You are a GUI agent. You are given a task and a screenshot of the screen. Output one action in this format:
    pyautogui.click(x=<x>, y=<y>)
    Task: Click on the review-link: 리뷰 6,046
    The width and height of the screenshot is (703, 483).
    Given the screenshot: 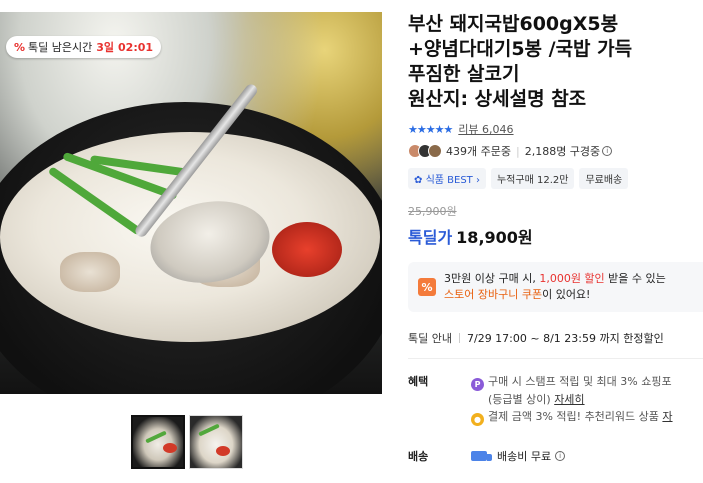 What is the action you would take?
    pyautogui.click(x=485, y=129)
    